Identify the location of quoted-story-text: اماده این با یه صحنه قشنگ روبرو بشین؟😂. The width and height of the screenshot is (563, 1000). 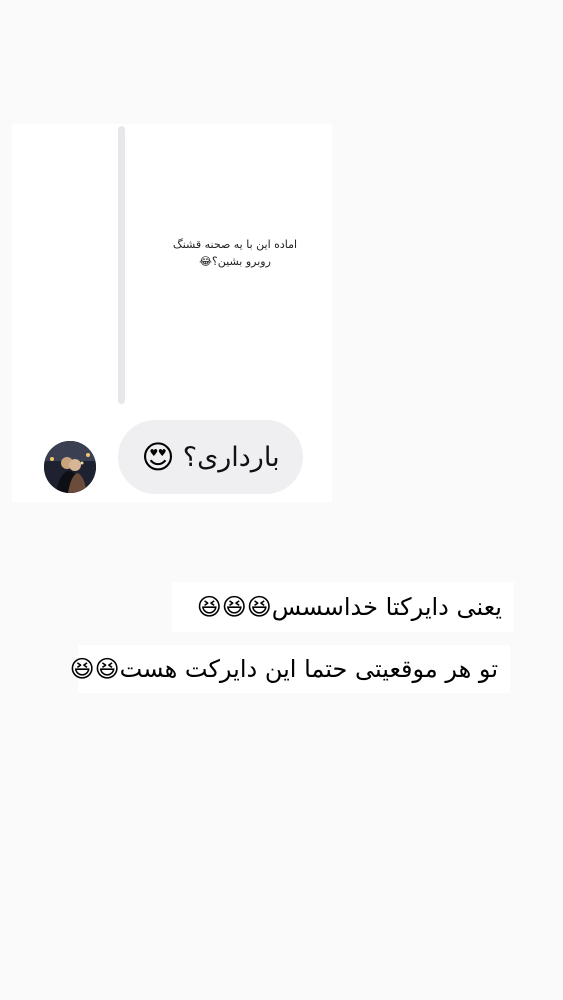
(235, 253).